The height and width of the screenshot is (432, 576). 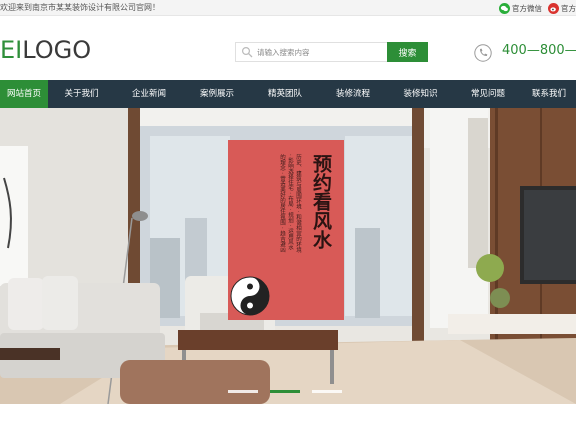 What do you see at coordinates (488, 94) in the screenshot?
I see `nav-item-faq: 常见问题` at bounding box center [488, 94].